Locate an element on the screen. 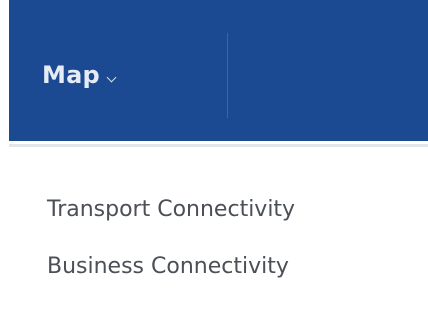 The height and width of the screenshot is (325, 428). nav-map-toggle: Map is located at coordinates (79, 75).